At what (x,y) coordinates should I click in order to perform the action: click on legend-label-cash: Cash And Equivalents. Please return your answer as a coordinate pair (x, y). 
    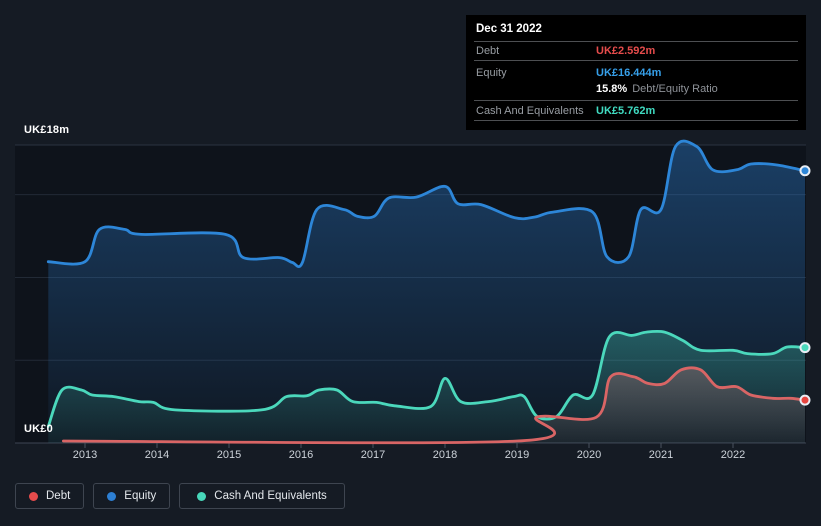
    Looking at the image, I should click on (270, 496).